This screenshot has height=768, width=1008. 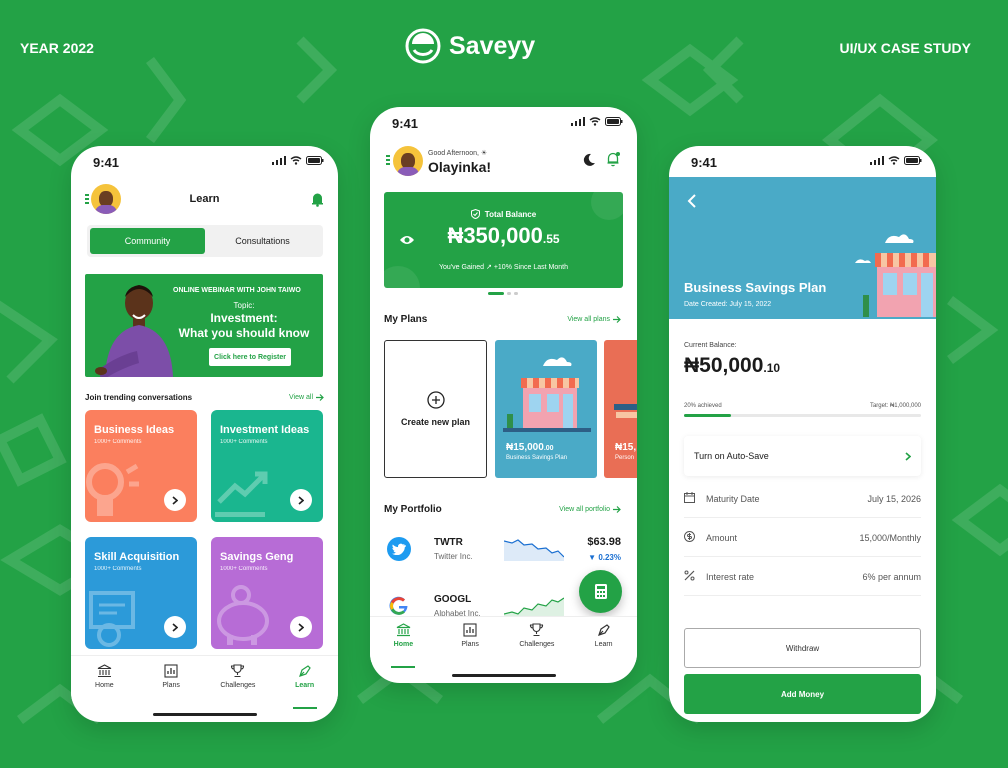 I want to click on view-all-portfolio-label: View all portfolio, so click(x=584, y=509).